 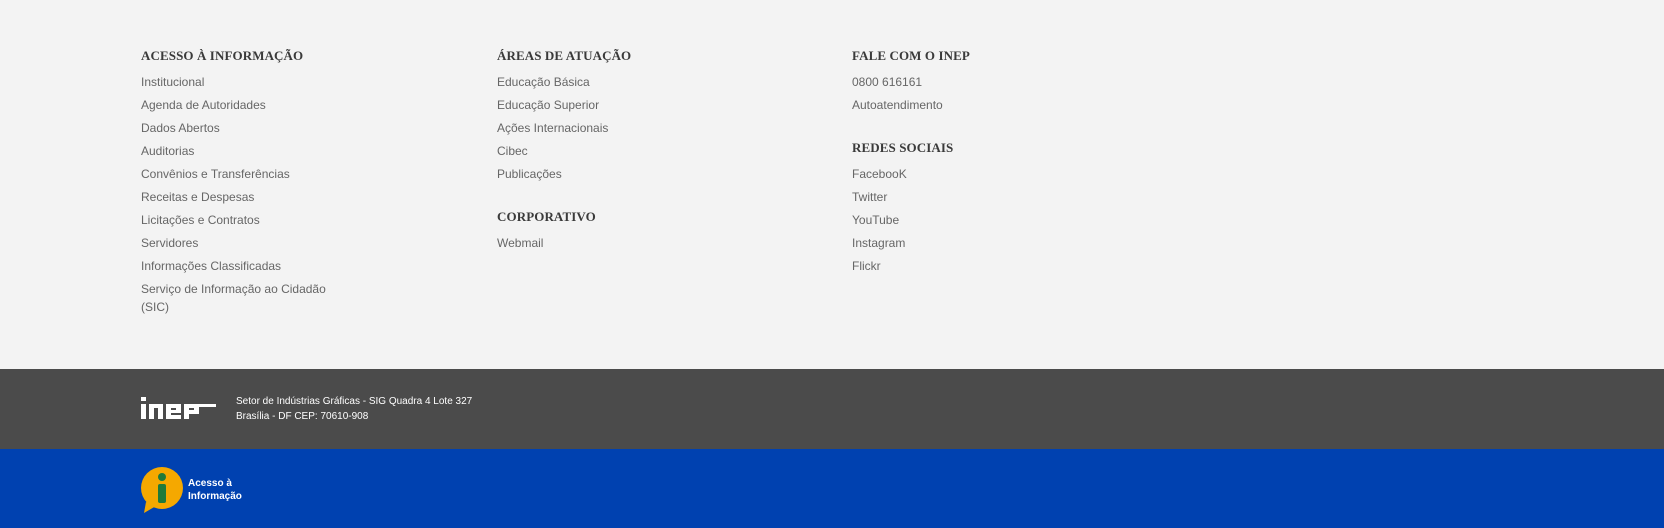 I want to click on section-title-redes-sociais: REDES SOCIAIS, so click(x=903, y=147).